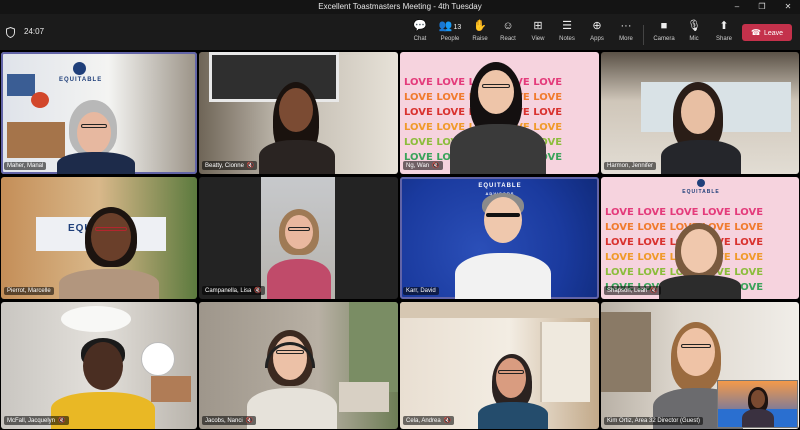 This screenshot has width=800, height=430. I want to click on raise-hand-button: ✋ Raise, so click(480, 33).